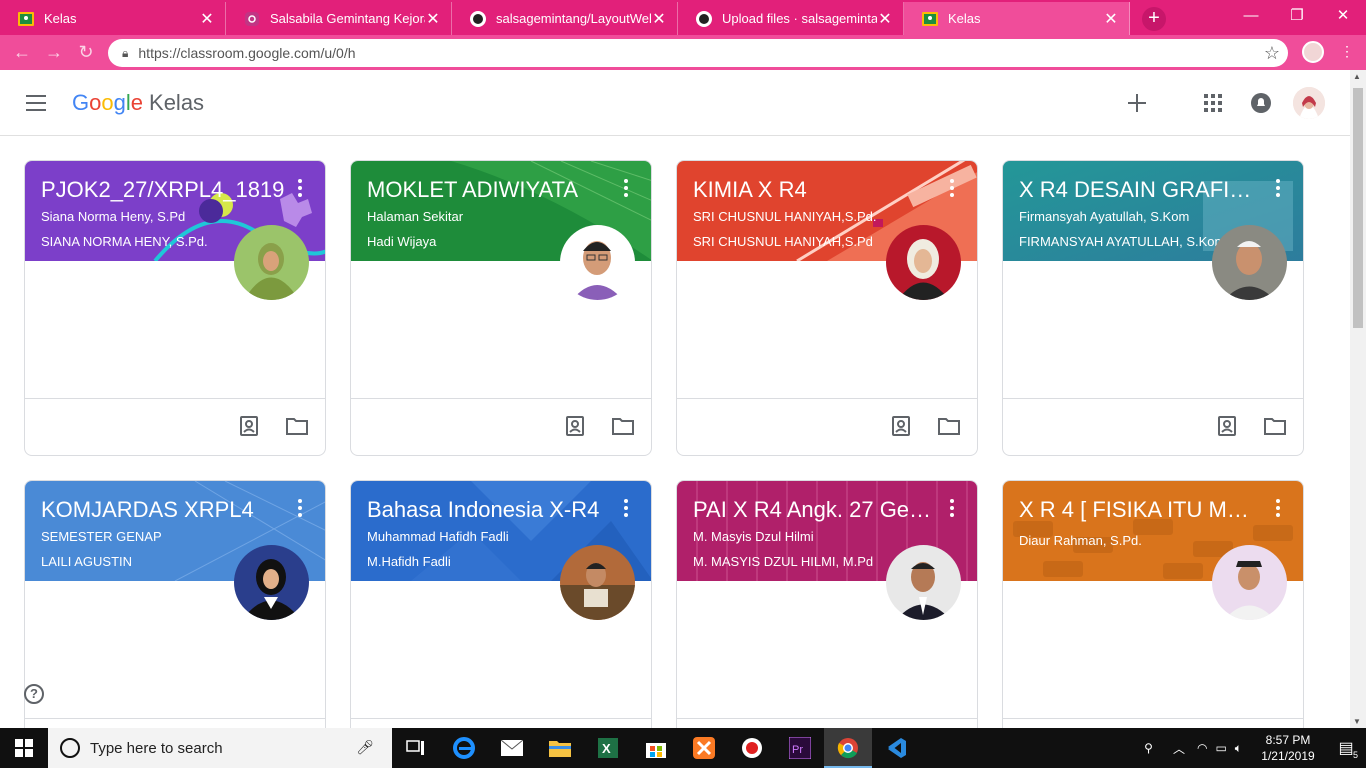  What do you see at coordinates (220, 748) in the screenshot?
I see `taskbar-search-box: Type here to search 🎤︎` at bounding box center [220, 748].